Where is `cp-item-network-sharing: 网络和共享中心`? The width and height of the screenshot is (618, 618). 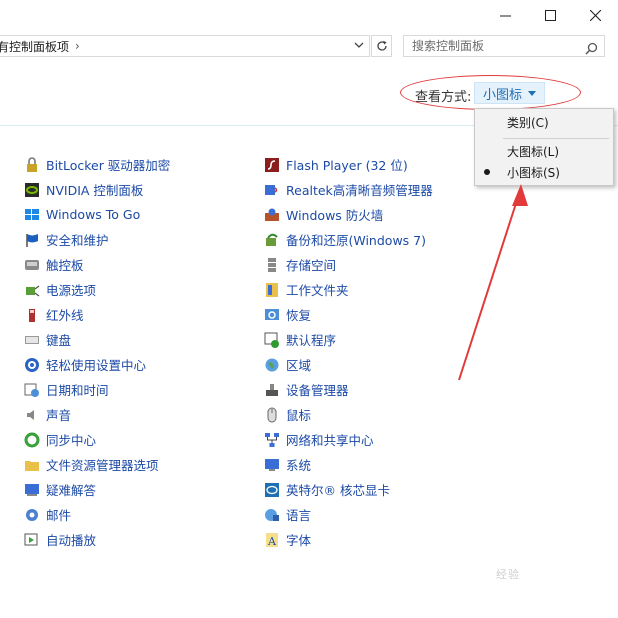
cp-item-network-sharing: 网络和共享中心 is located at coordinates (348, 439).